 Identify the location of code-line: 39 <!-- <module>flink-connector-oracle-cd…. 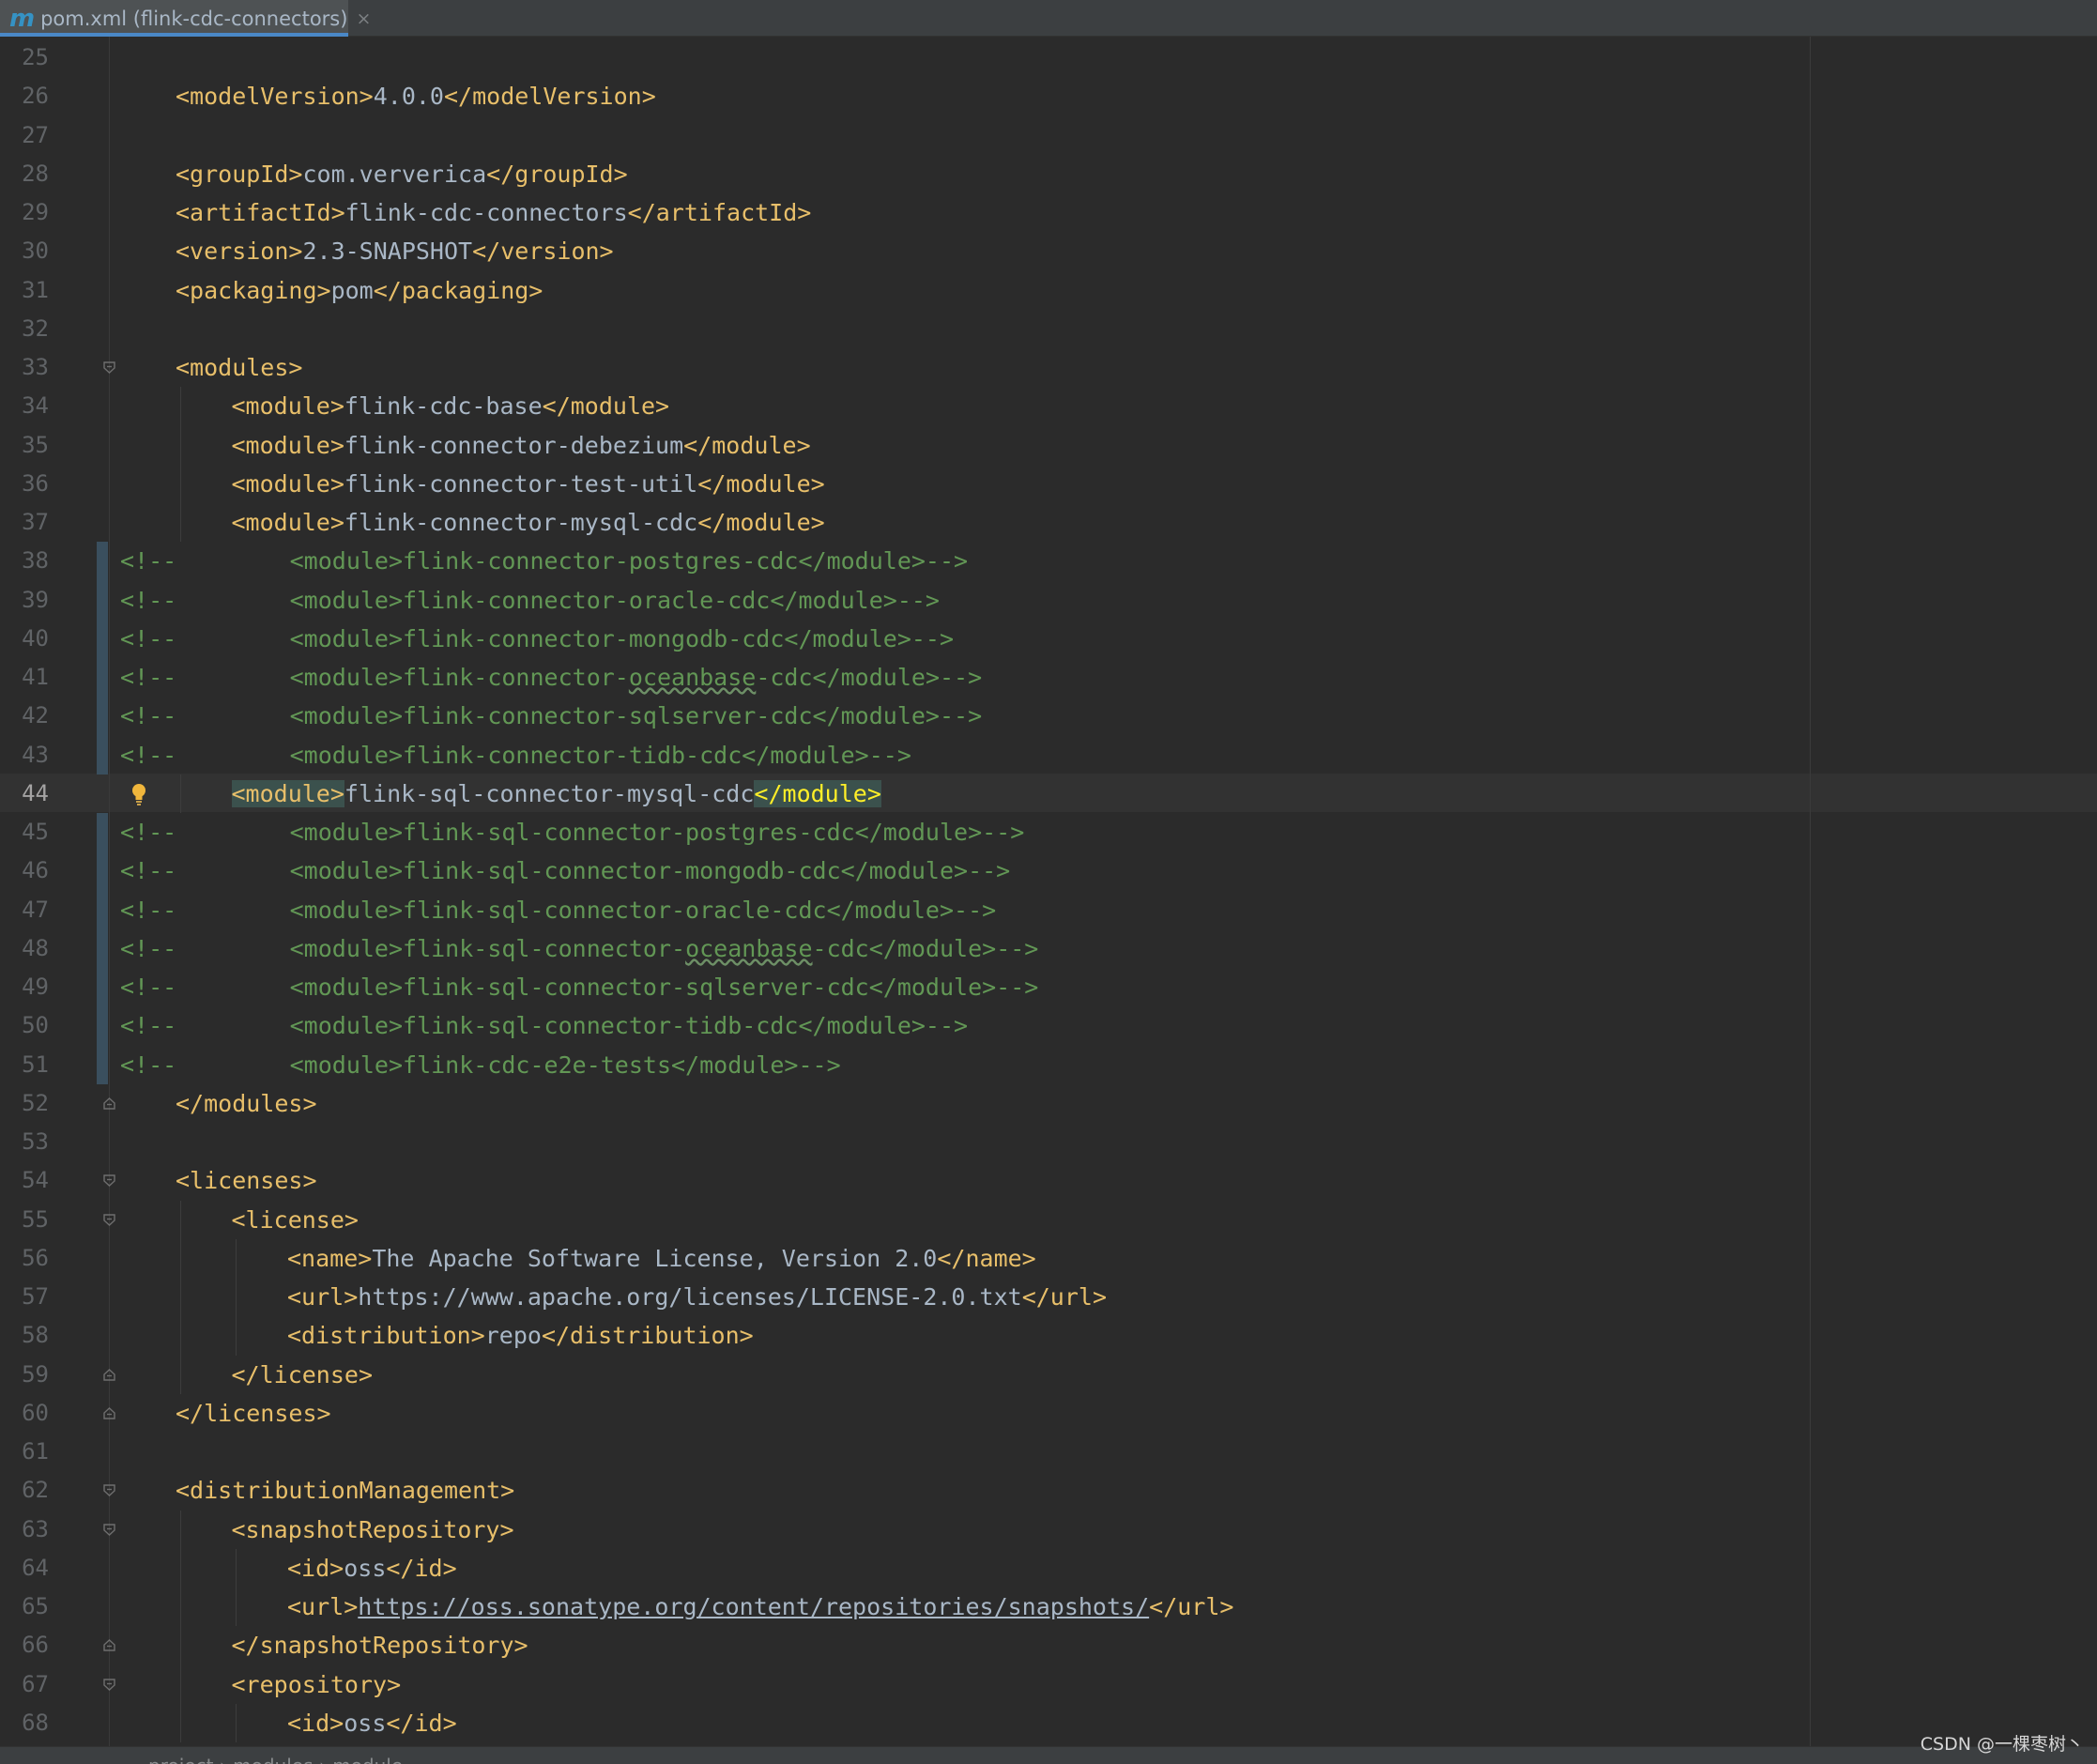
(1048, 600).